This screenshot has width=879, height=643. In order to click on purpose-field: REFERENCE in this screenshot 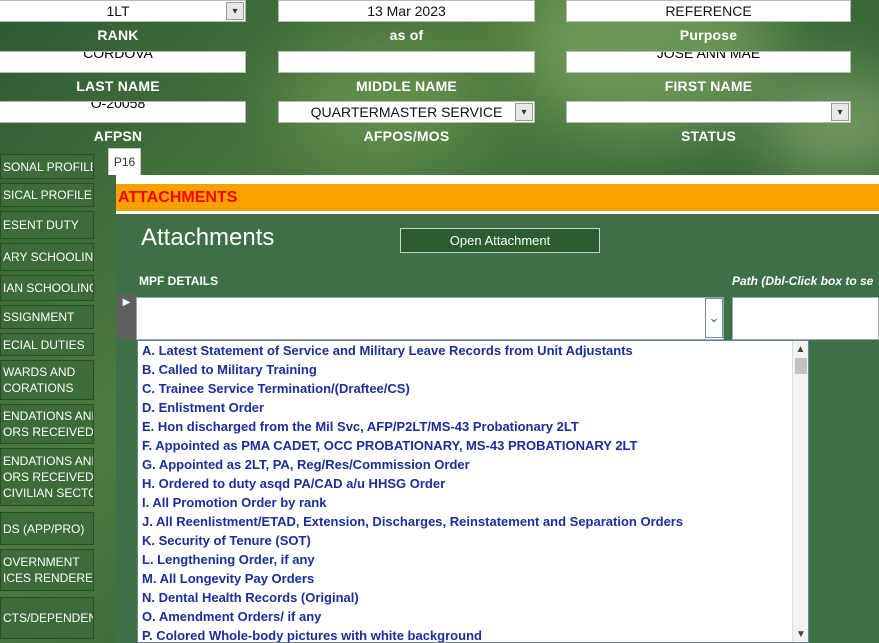, I will do `click(708, 11)`.